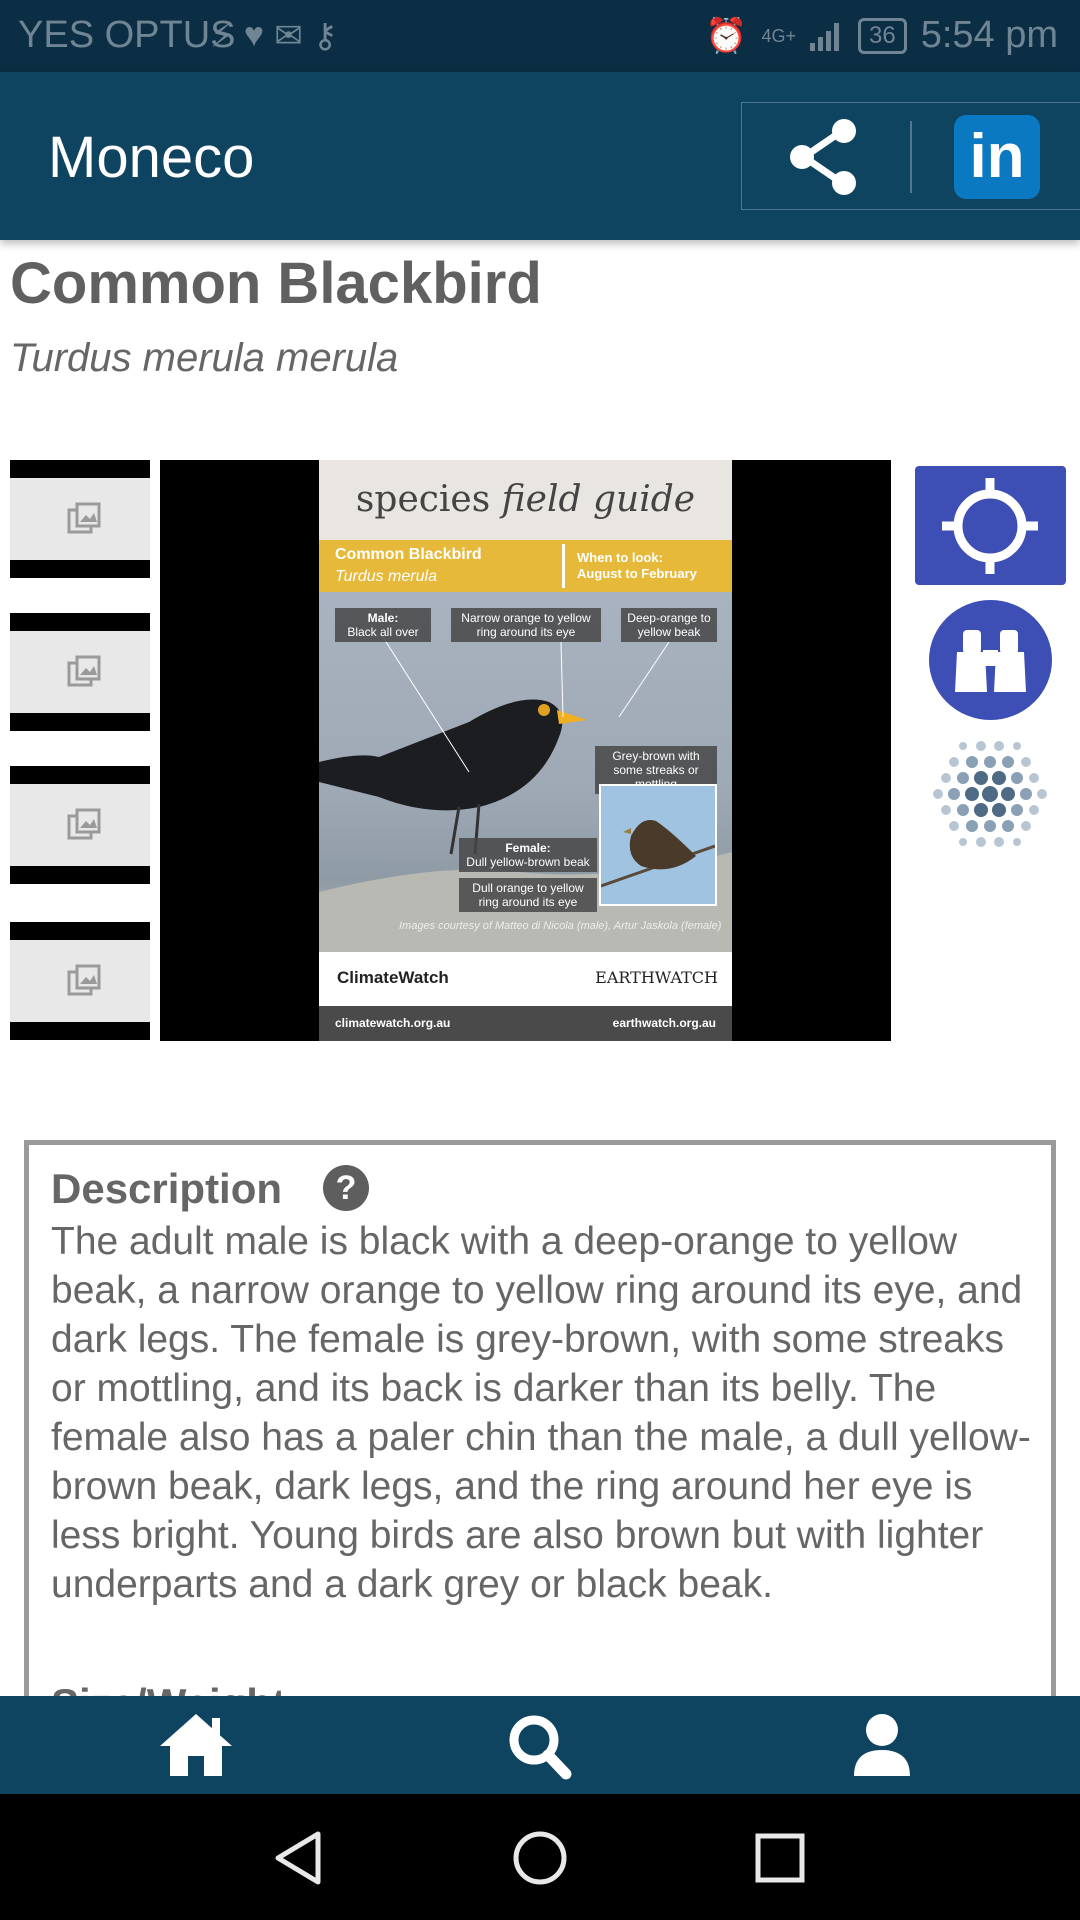 This screenshot has width=1080, height=1920. Describe the element at coordinates (386, 576) in the screenshot. I see `poster-species-scientific: Turdus merula` at that location.